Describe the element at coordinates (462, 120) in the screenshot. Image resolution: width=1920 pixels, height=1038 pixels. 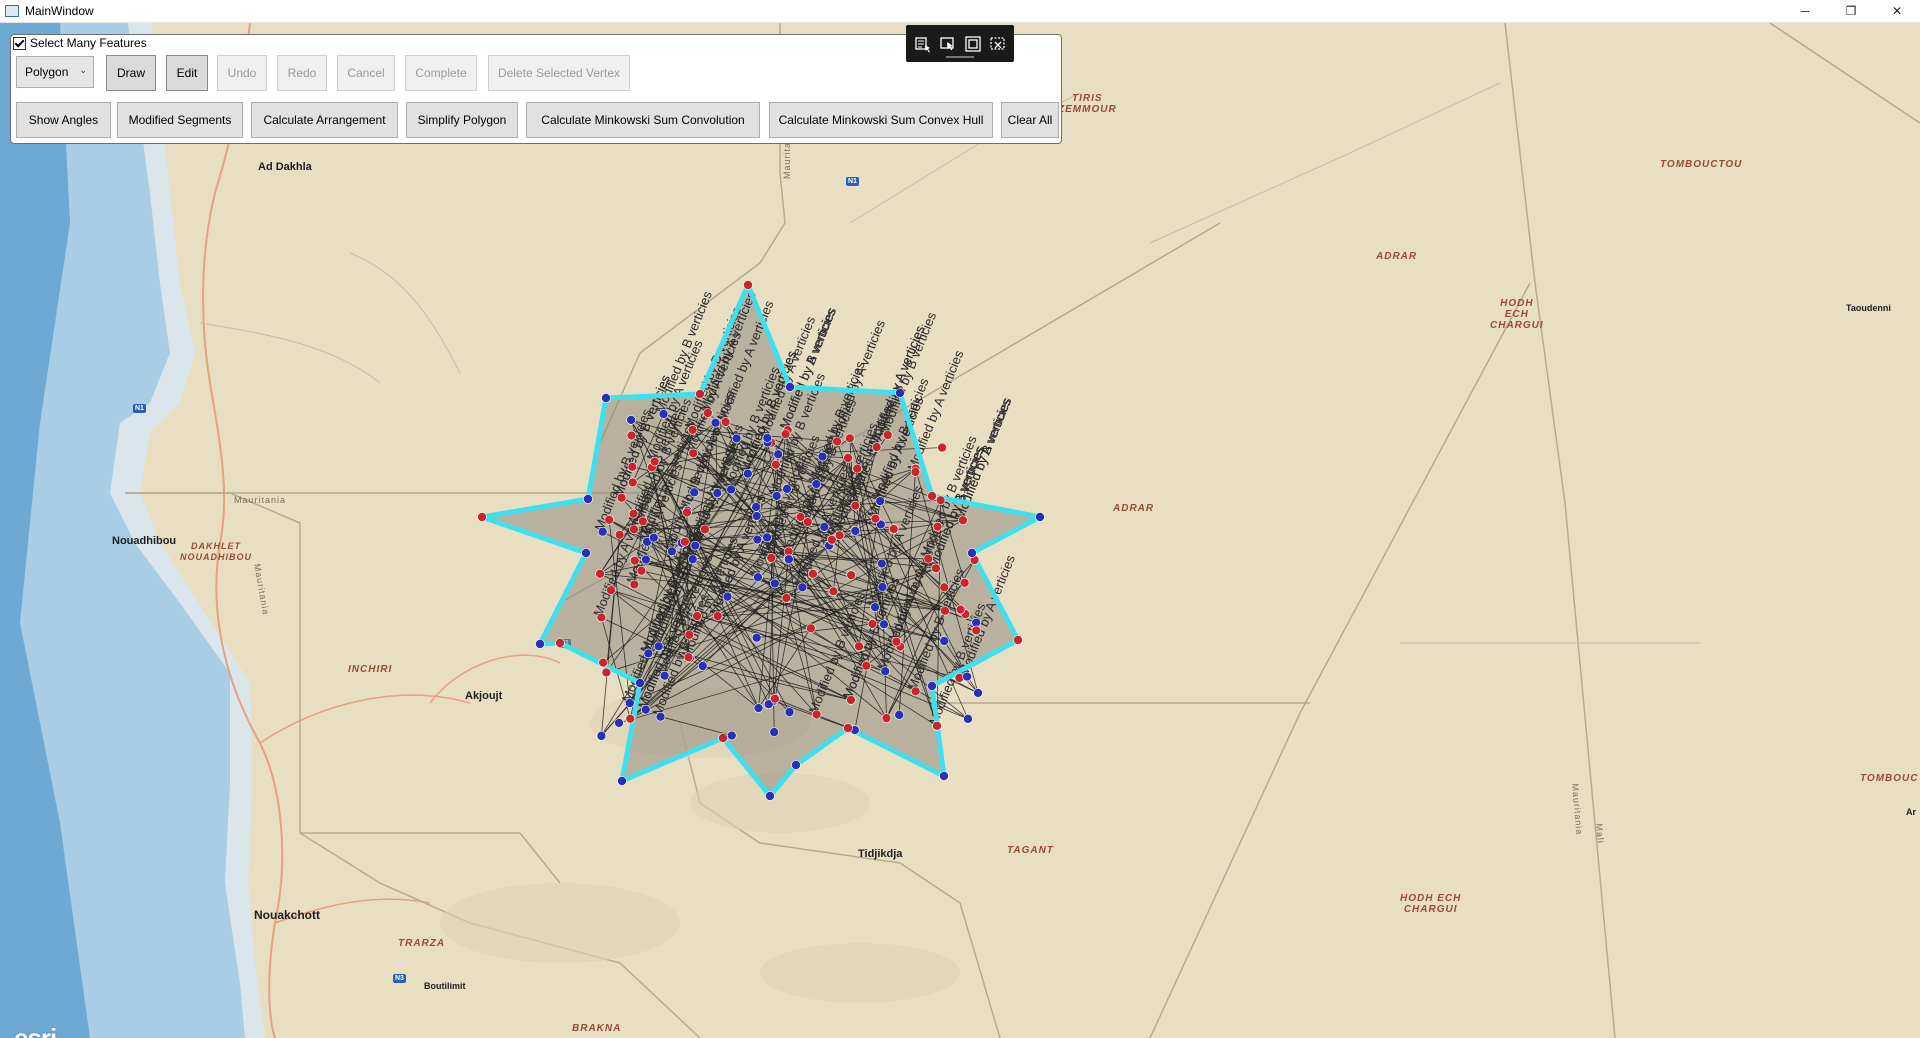
I see `simplify-polygon-button: Simplify Polygon` at that location.